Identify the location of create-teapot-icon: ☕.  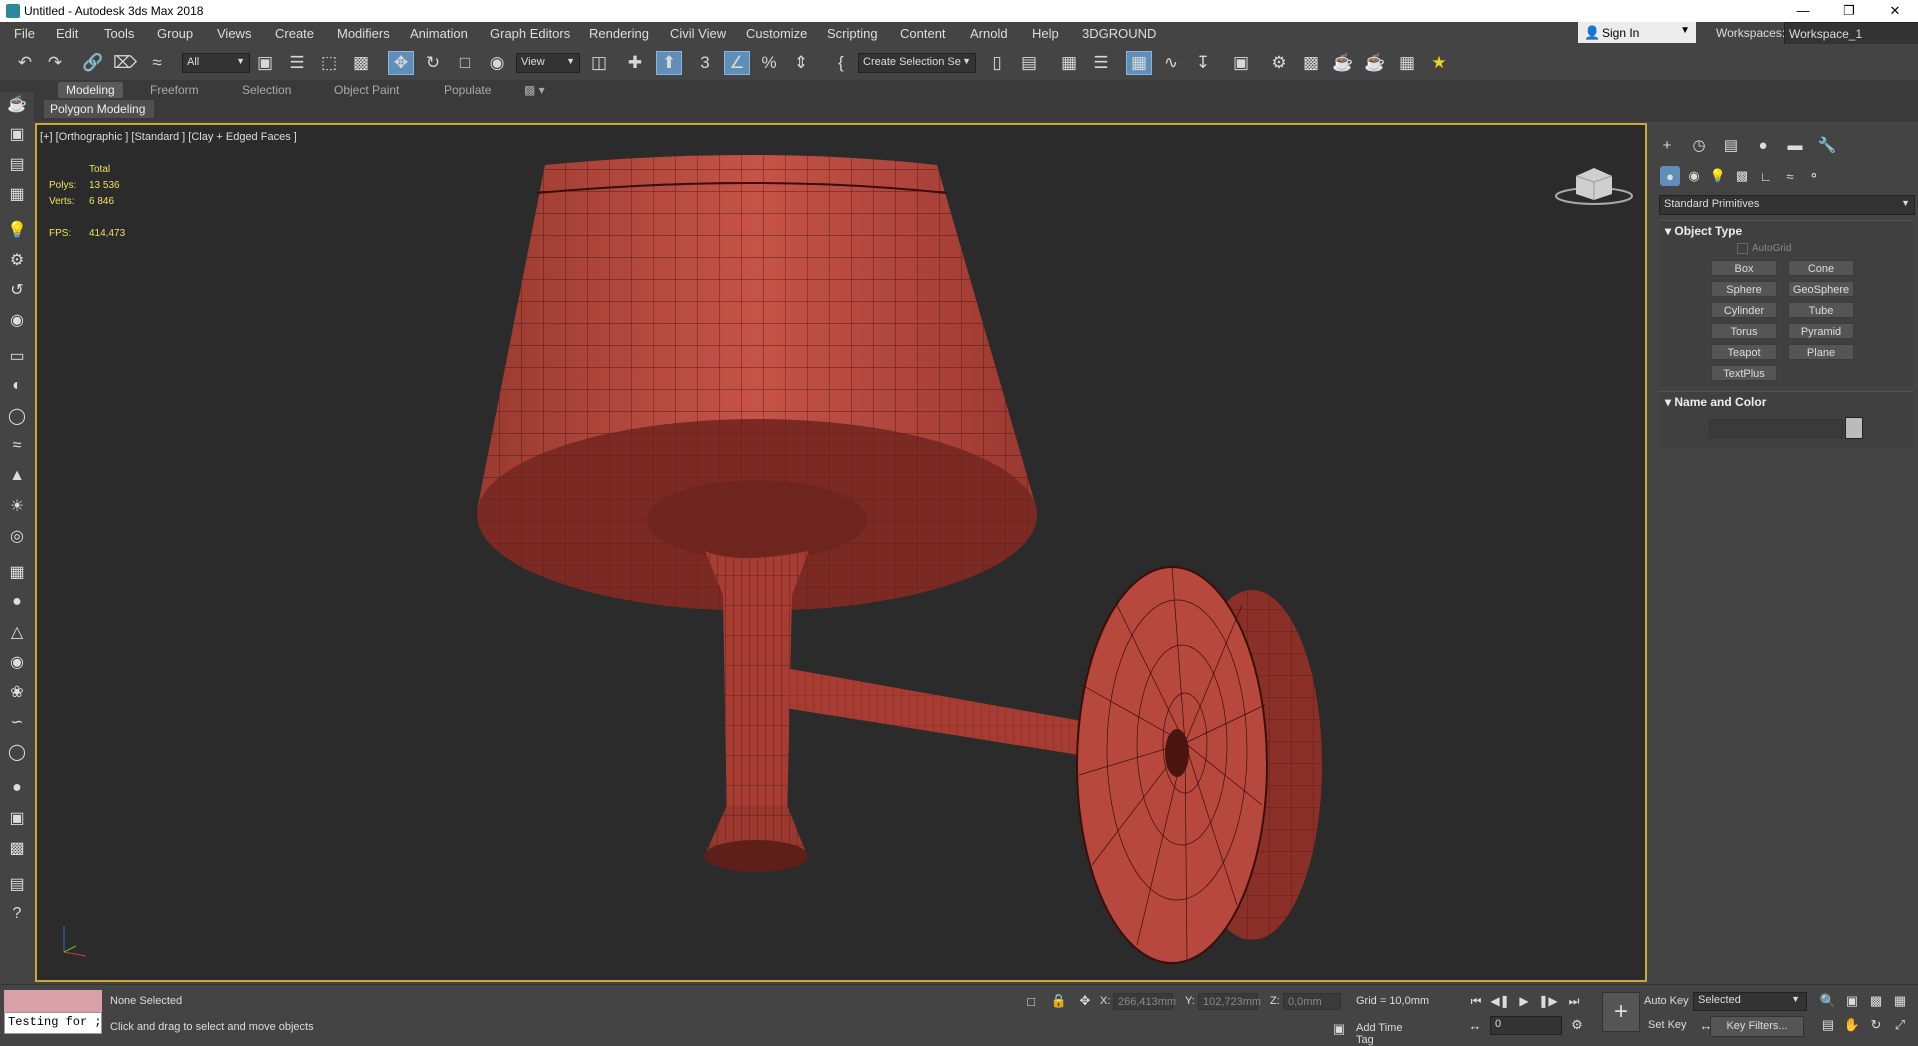
(17, 104).